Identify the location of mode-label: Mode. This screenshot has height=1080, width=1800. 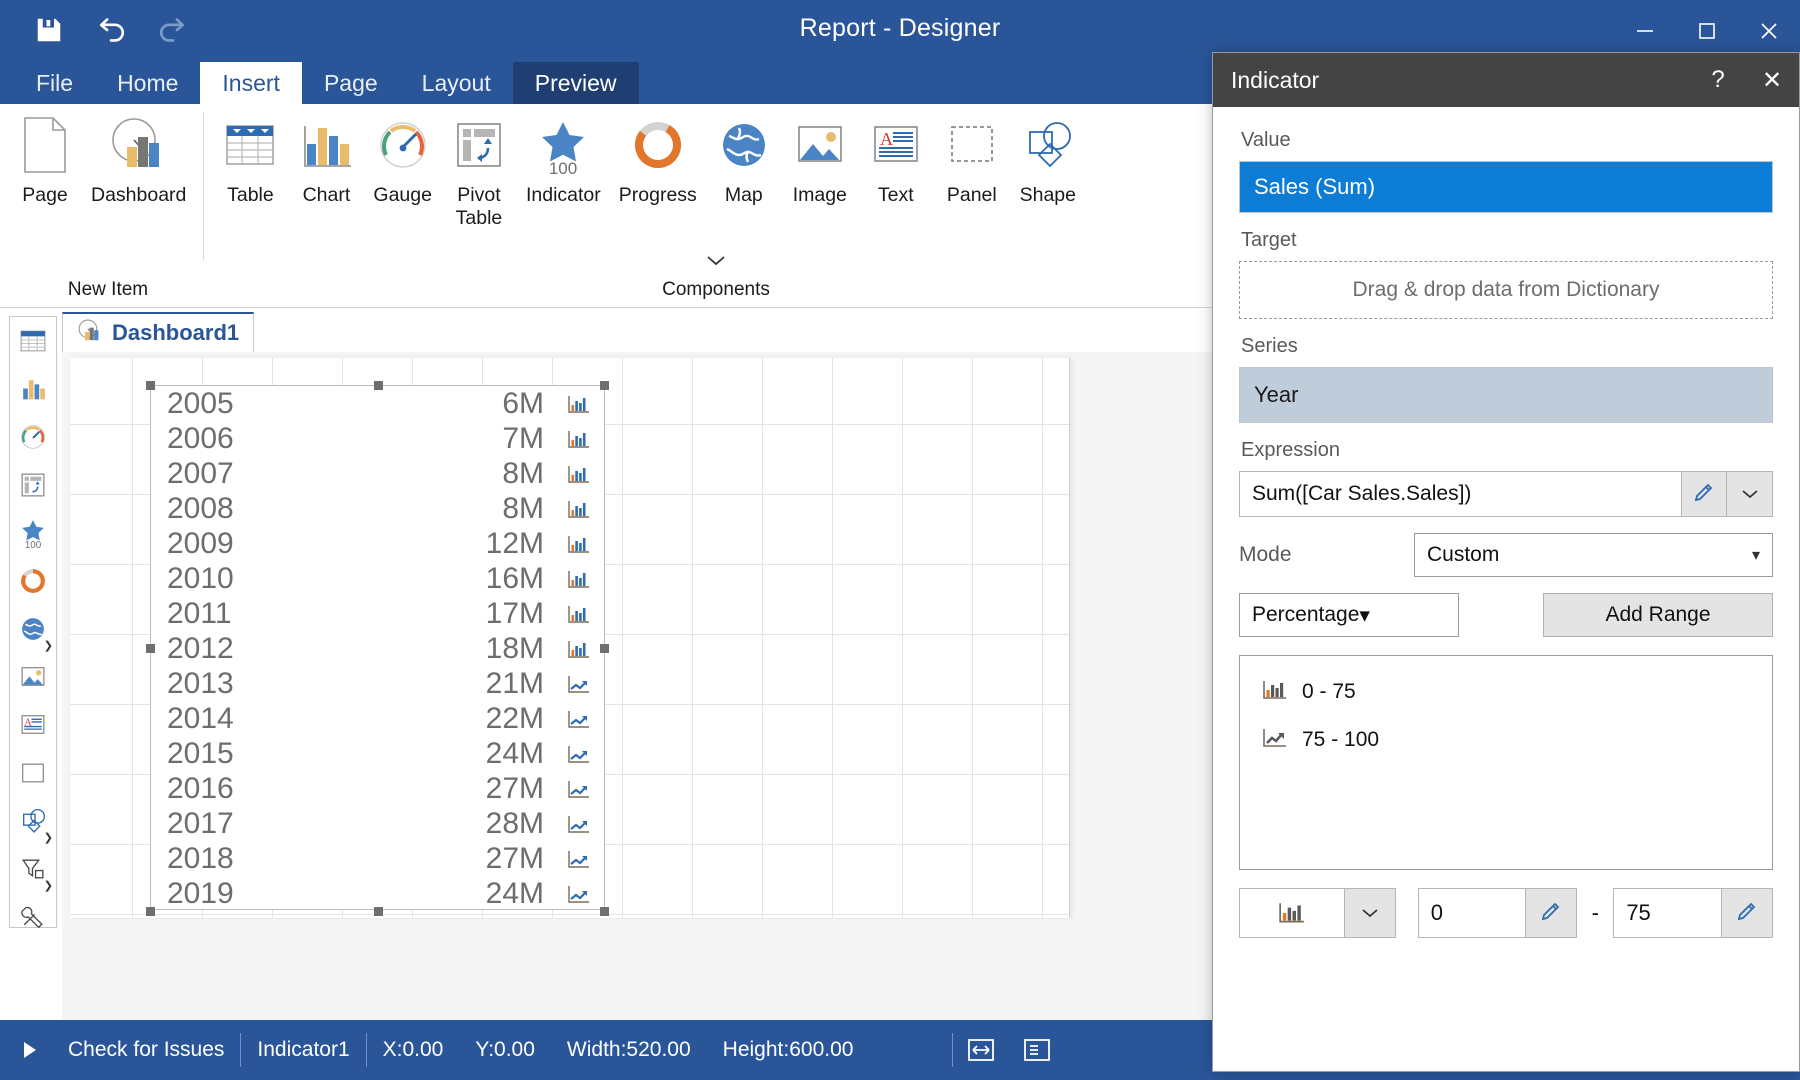
(1265, 554).